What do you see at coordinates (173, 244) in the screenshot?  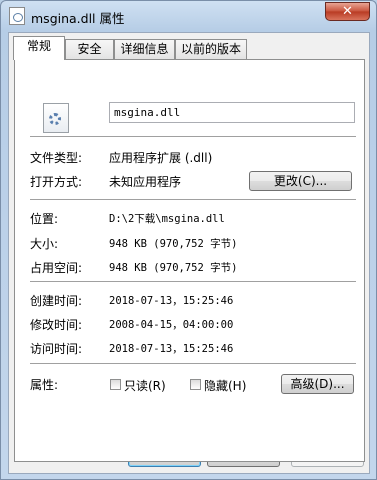 I see `size-value: 948 KB (970,752 字节)` at bounding box center [173, 244].